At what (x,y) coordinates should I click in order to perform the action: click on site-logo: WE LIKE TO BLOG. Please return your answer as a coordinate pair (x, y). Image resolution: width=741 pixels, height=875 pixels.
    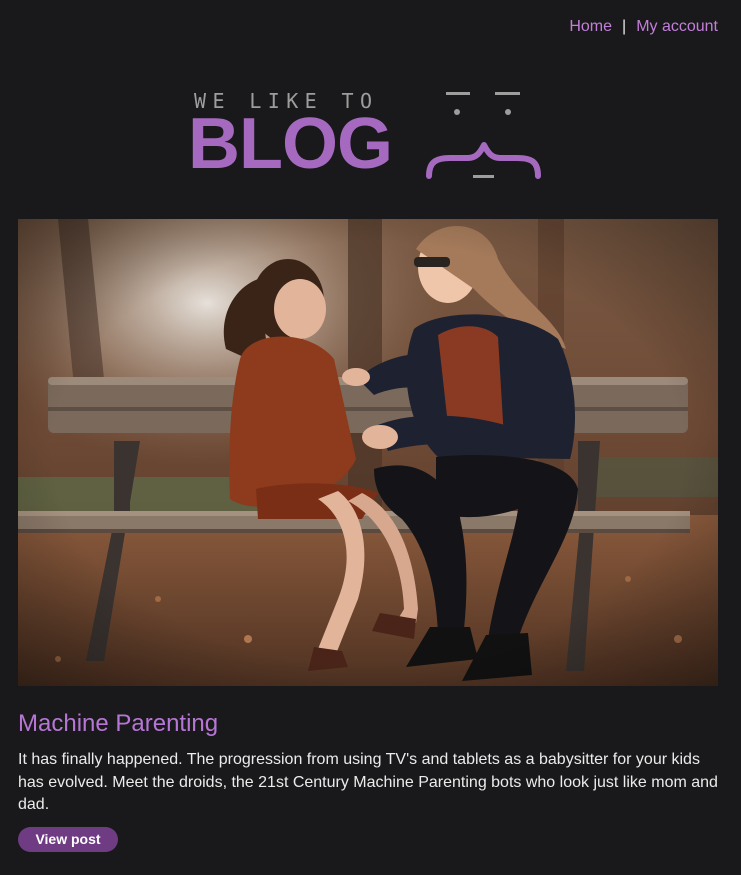
    Looking at the image, I should click on (368, 137).